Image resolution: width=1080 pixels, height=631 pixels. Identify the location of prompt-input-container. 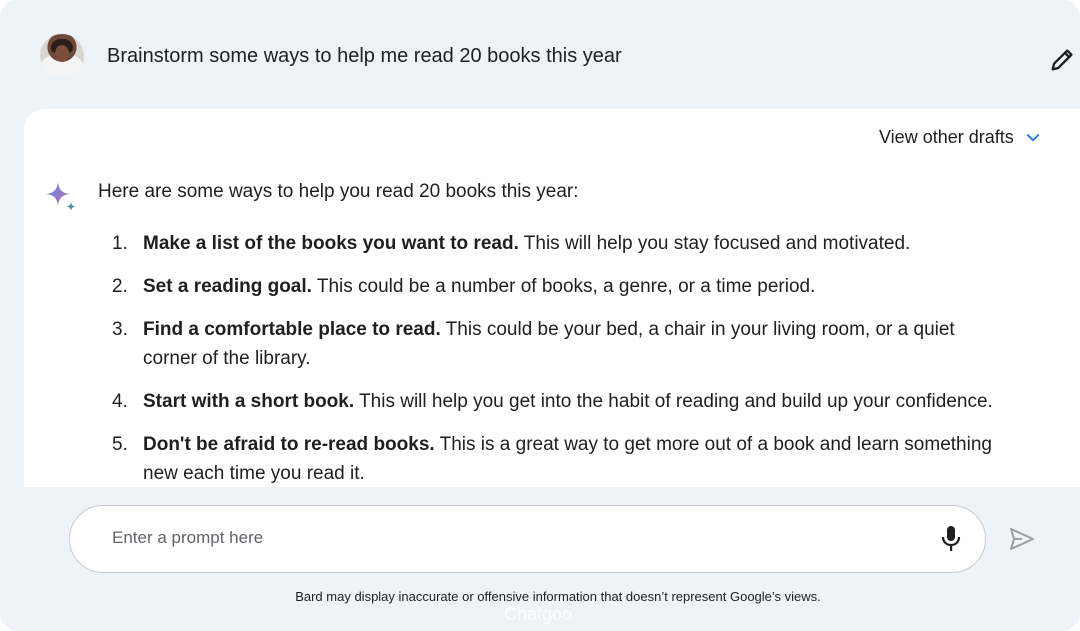
(527, 539).